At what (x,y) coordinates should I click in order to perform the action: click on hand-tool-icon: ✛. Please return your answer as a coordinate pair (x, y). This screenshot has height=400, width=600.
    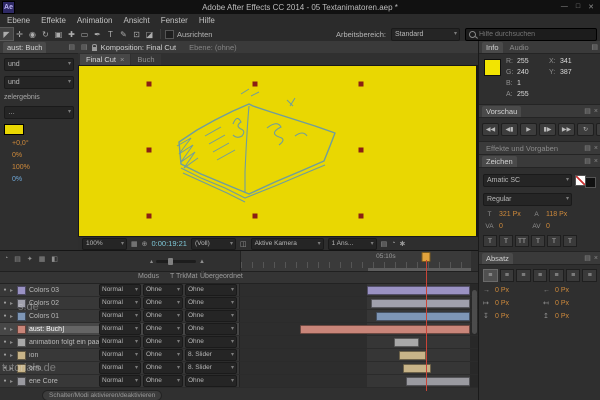
    Looking at the image, I should click on (19, 34).